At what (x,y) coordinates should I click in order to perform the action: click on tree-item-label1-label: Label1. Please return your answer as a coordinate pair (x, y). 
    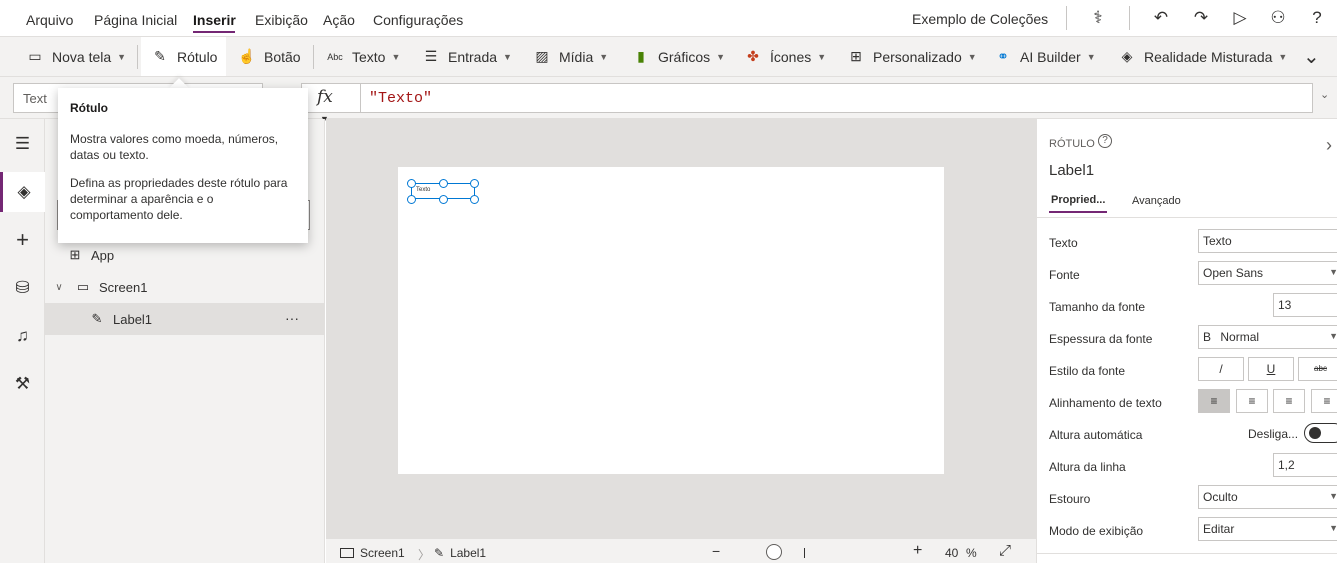
    Looking at the image, I should click on (133, 319).